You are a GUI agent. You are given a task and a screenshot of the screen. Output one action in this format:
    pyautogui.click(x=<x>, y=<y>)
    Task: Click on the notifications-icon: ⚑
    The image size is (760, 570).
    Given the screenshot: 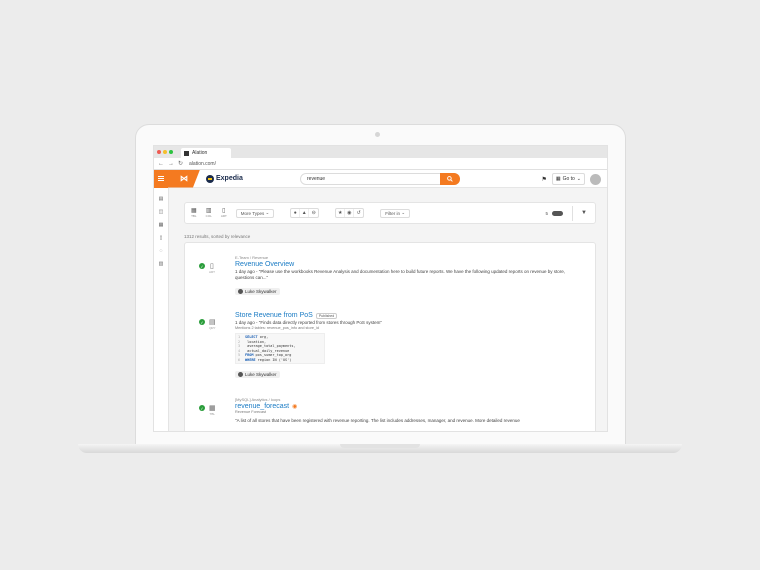 What is the action you would take?
    pyautogui.click(x=543, y=179)
    